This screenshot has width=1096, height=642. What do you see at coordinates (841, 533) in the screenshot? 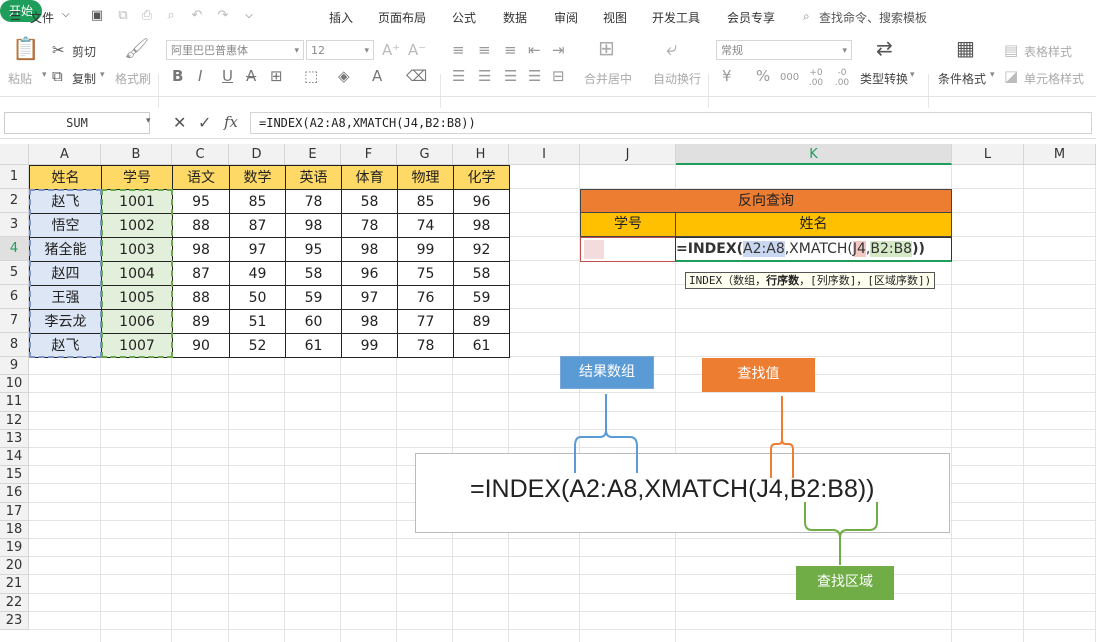
I see `brace-lookup-range` at bounding box center [841, 533].